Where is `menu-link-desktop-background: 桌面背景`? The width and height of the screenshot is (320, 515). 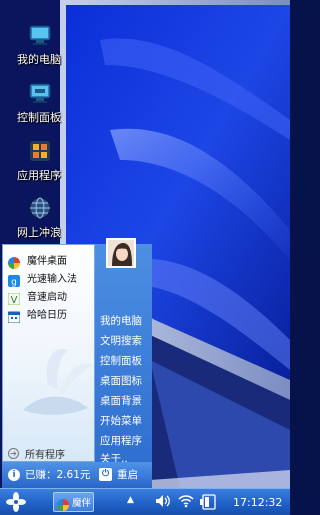
menu-link-desktop-background: 桌面背景 is located at coordinates (121, 400).